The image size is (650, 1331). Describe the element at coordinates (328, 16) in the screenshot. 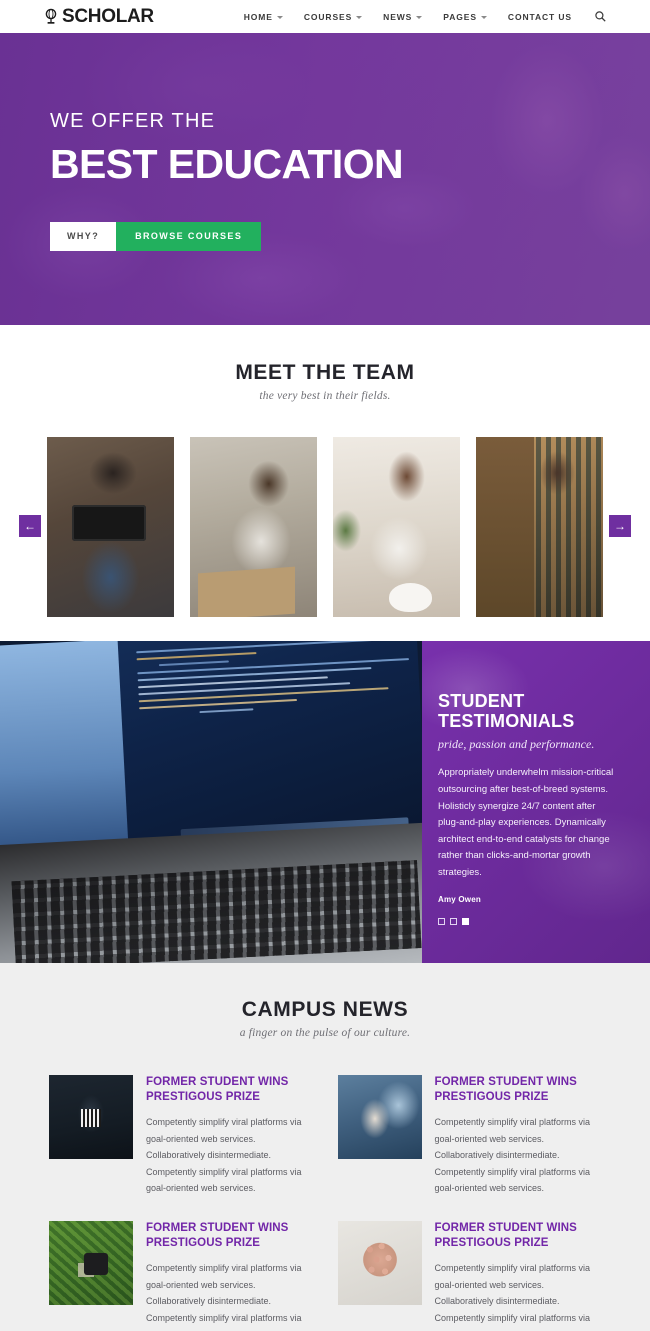

I see `nav-label-courses: COURSES` at that location.